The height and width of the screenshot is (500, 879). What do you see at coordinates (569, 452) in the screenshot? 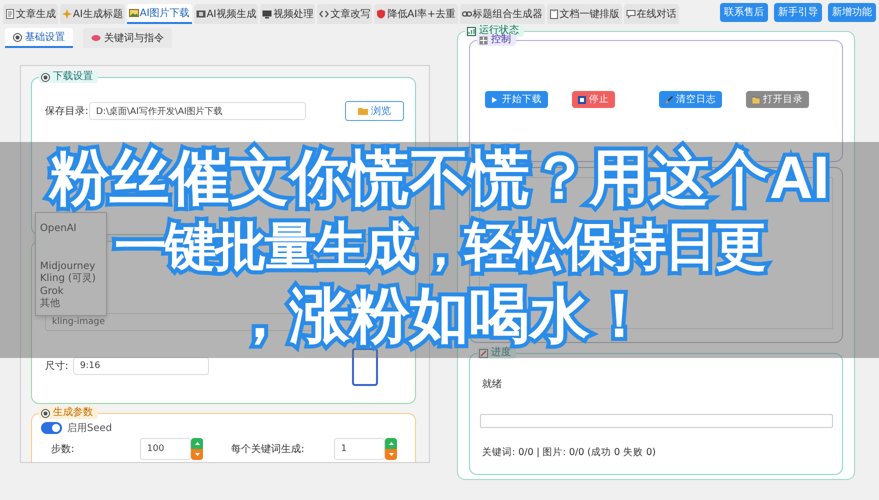
I see `stats-text: 关键词: 0/0 | 图片: 0/0 (成功 0 失败 0)` at bounding box center [569, 452].